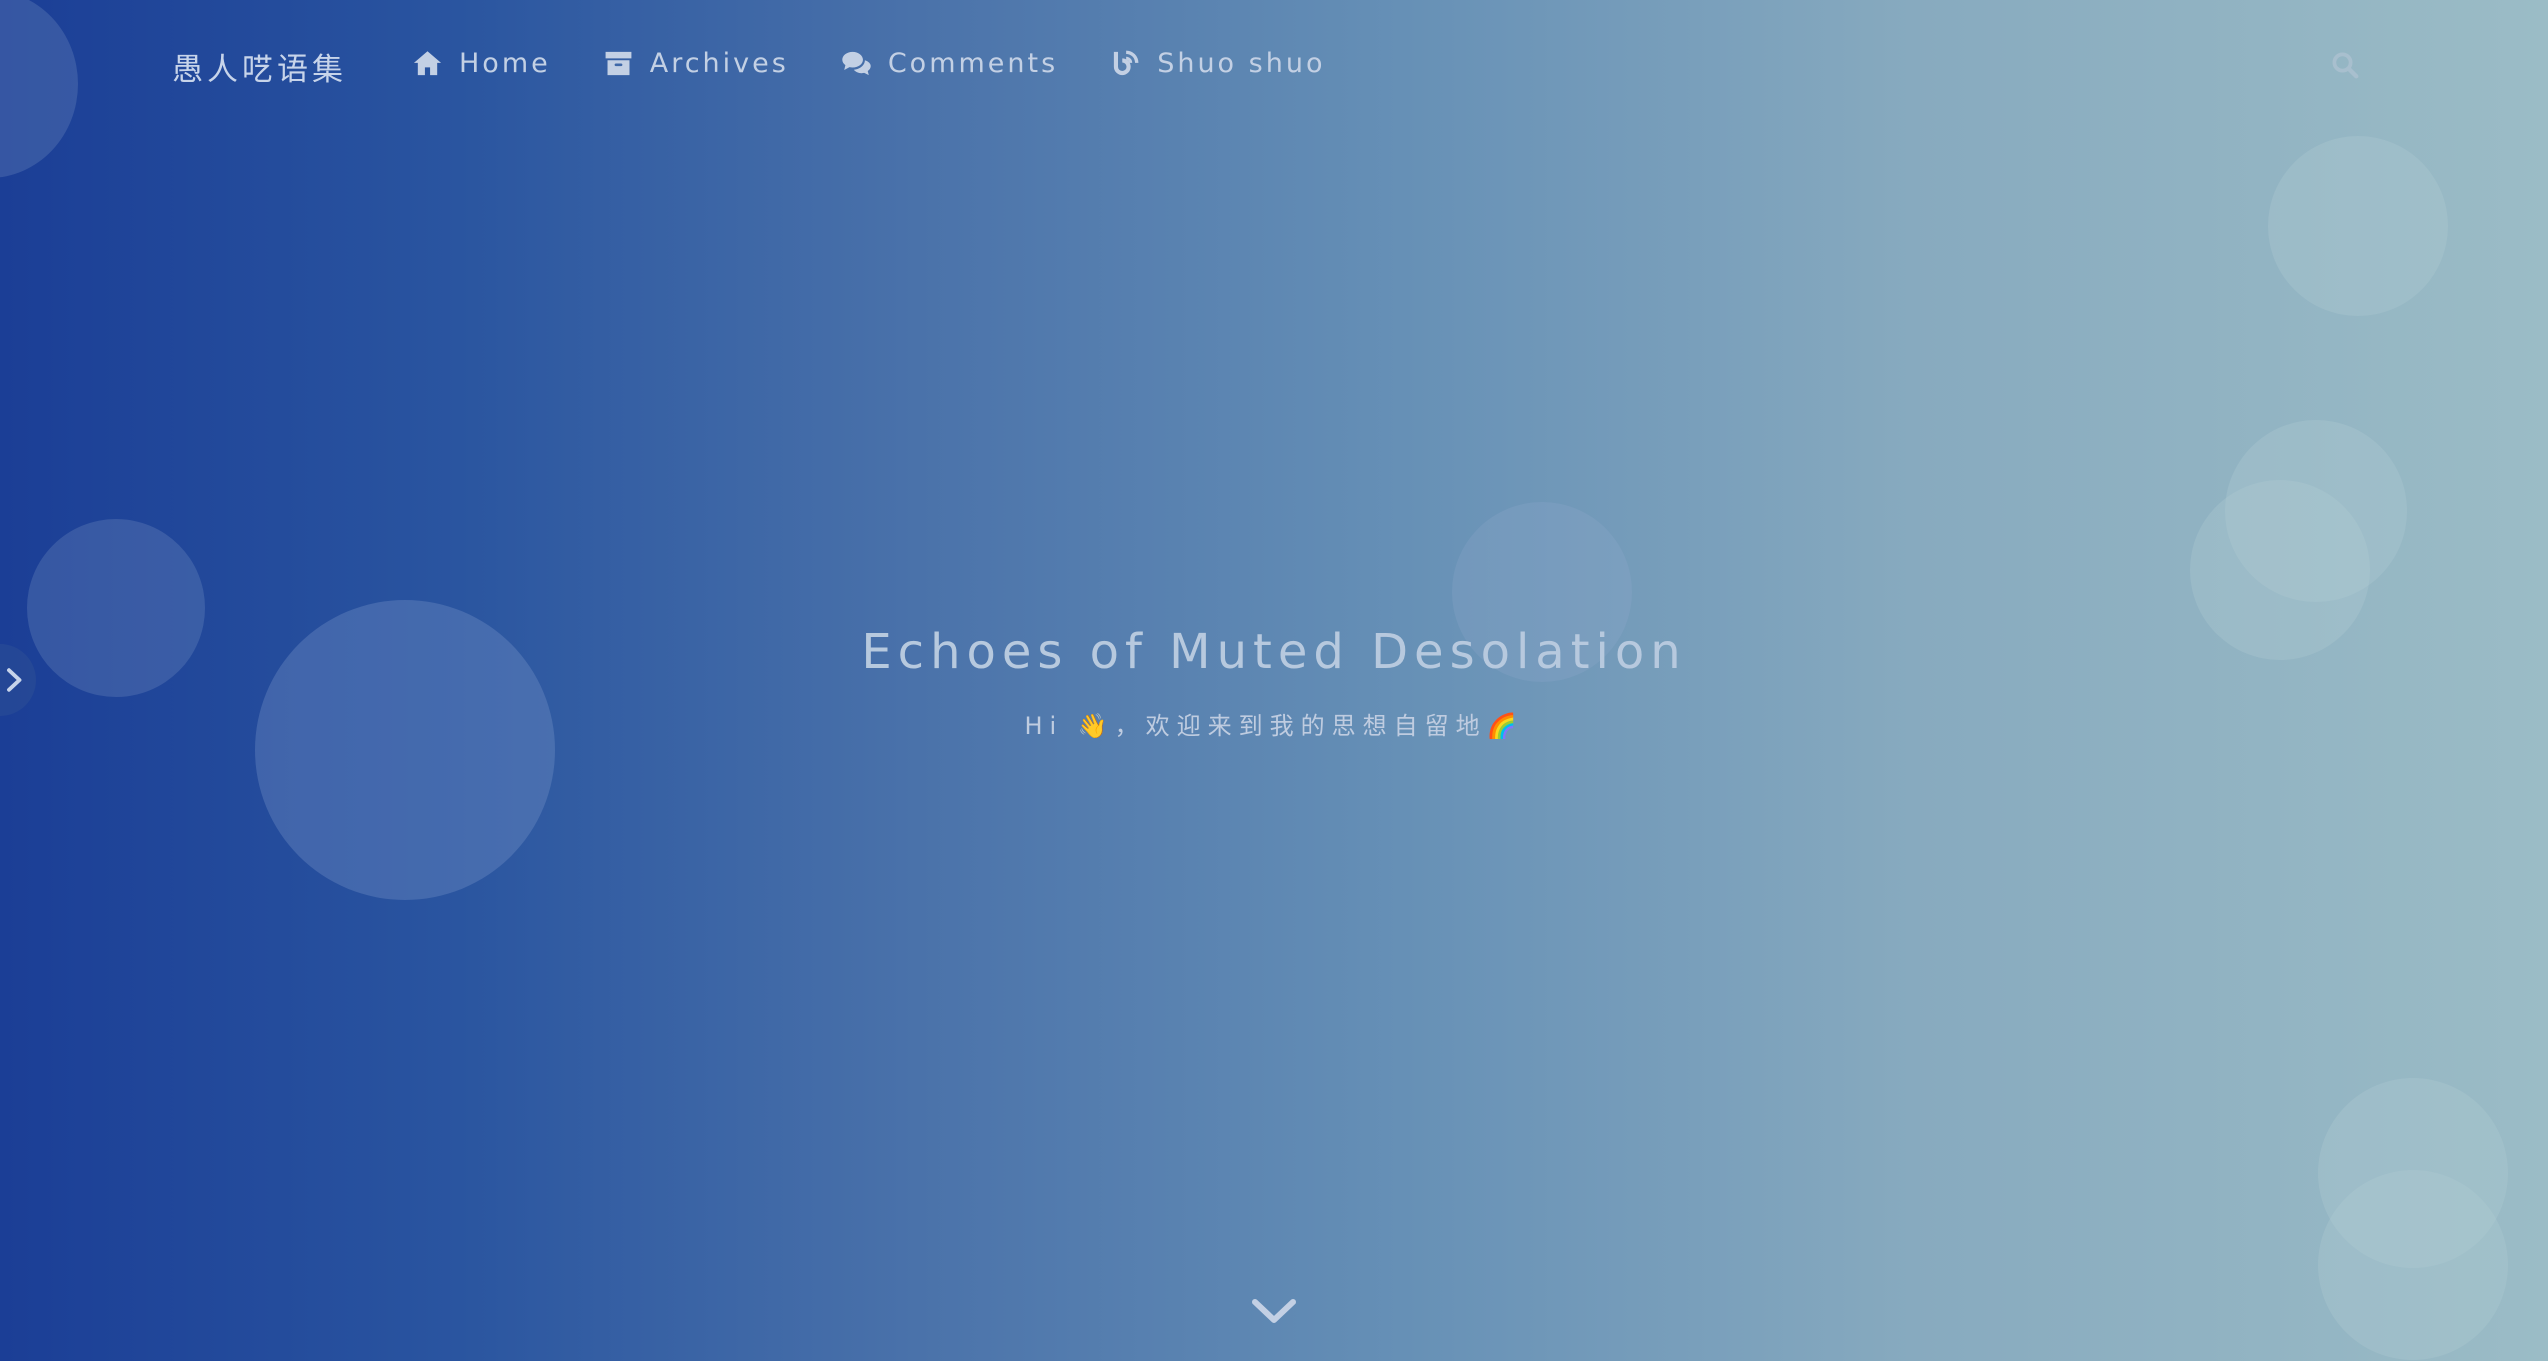 The image size is (2548, 1361). I want to click on comments-icon, so click(856, 63).